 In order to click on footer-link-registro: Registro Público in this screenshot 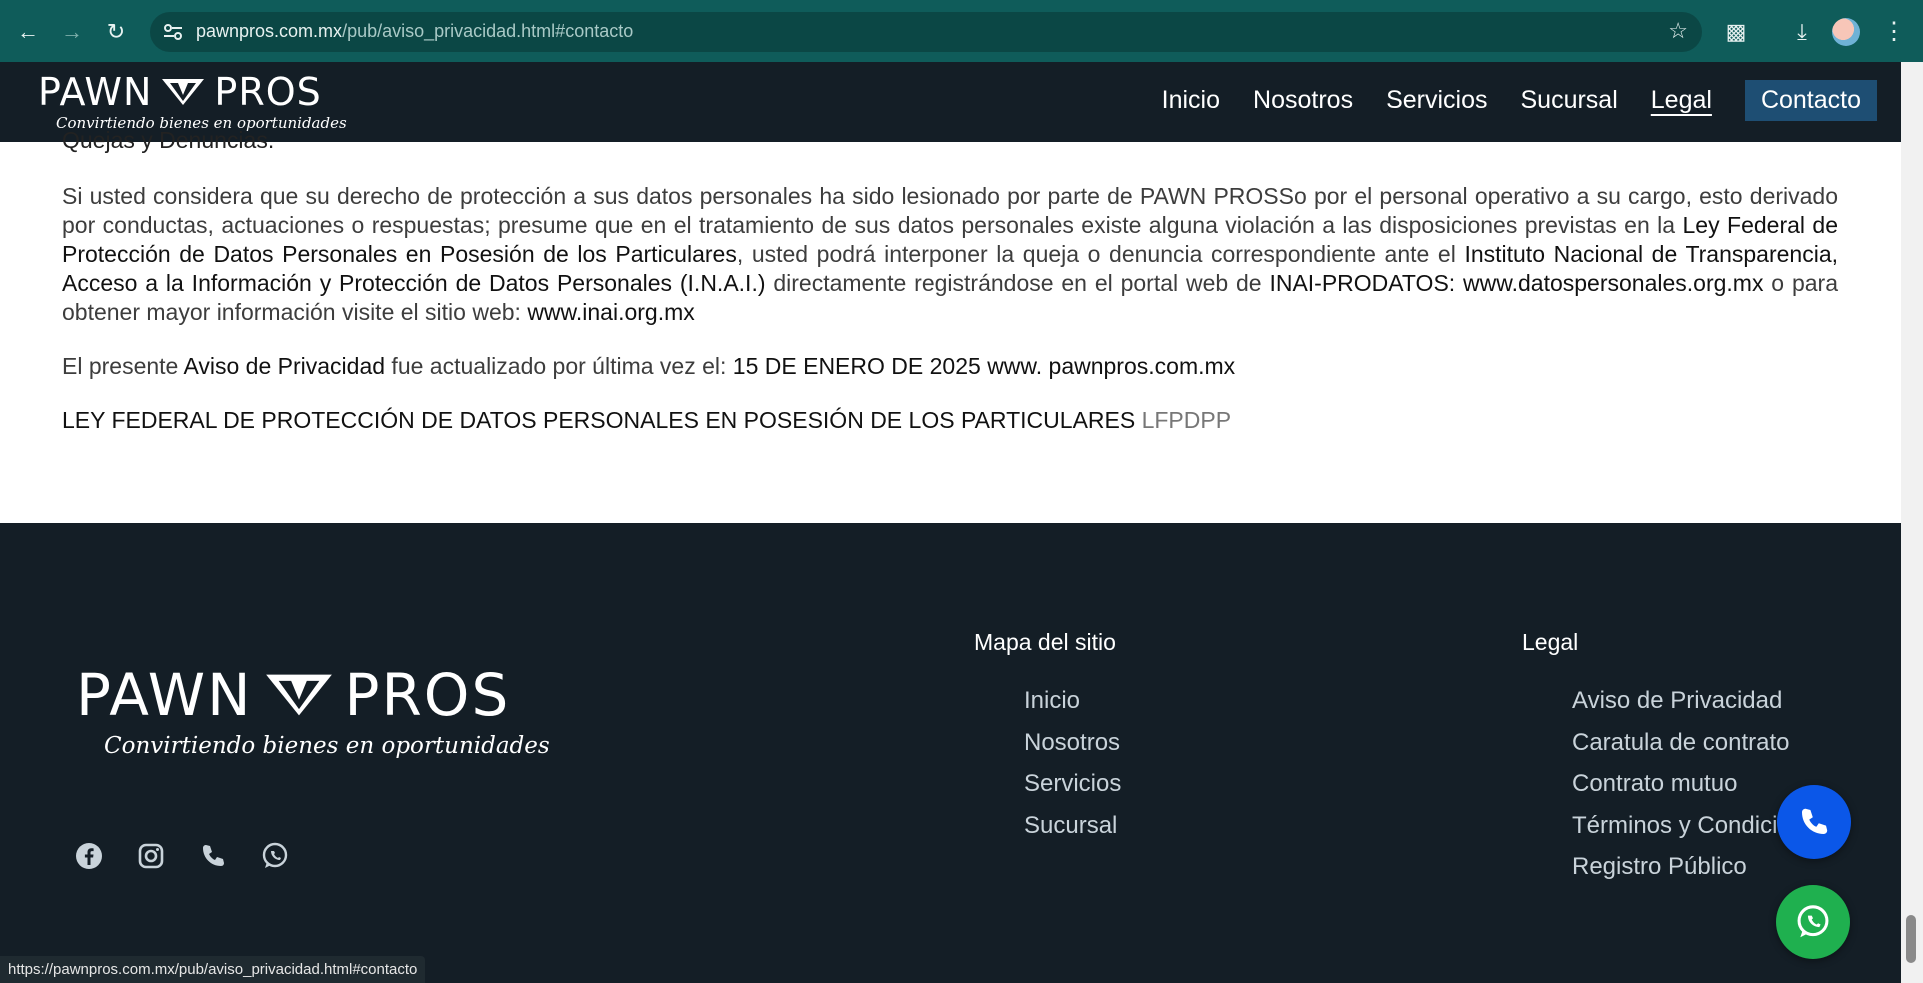, I will do `click(1700, 867)`.